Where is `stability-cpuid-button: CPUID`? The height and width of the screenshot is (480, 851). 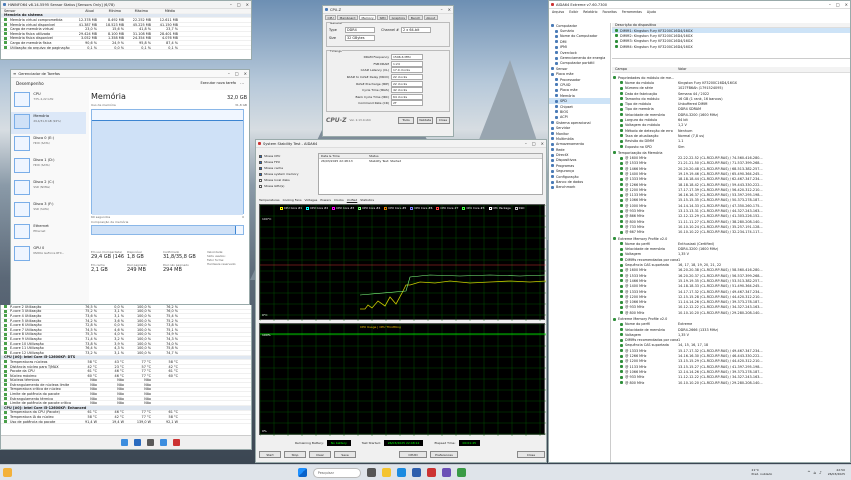
stability-cpuid-button: CPUID is located at coordinates (413, 454).